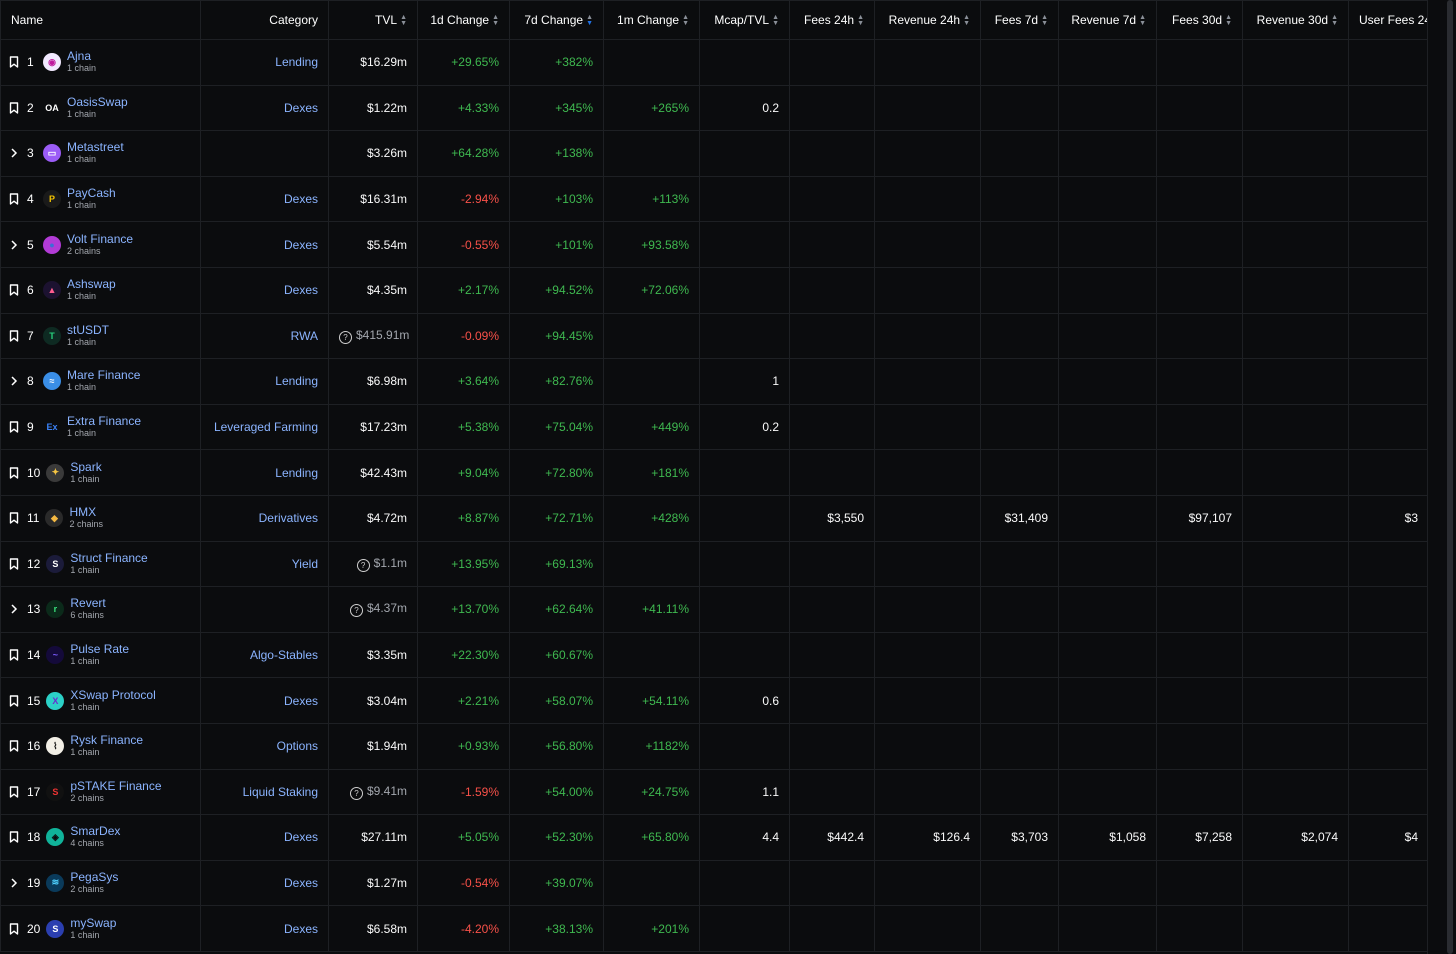 The width and height of the screenshot is (1456, 954). I want to click on column-header-fees-7d: Fees 7d ▲ ▼, so click(1019, 20).